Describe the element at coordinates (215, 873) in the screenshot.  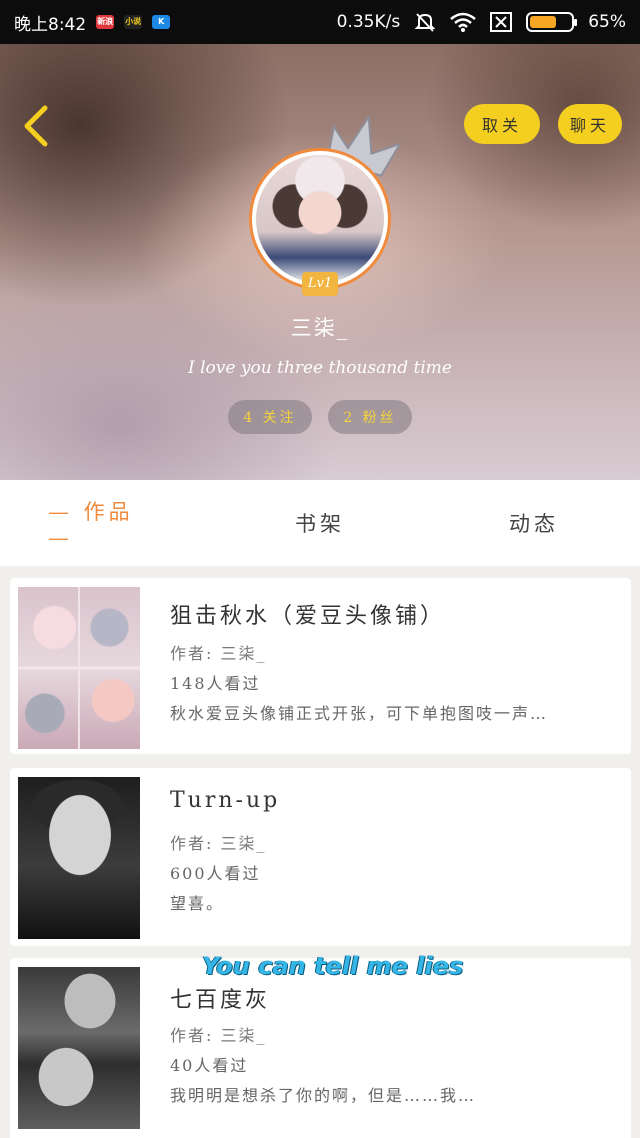
I see `work-views: 600人看过` at that location.